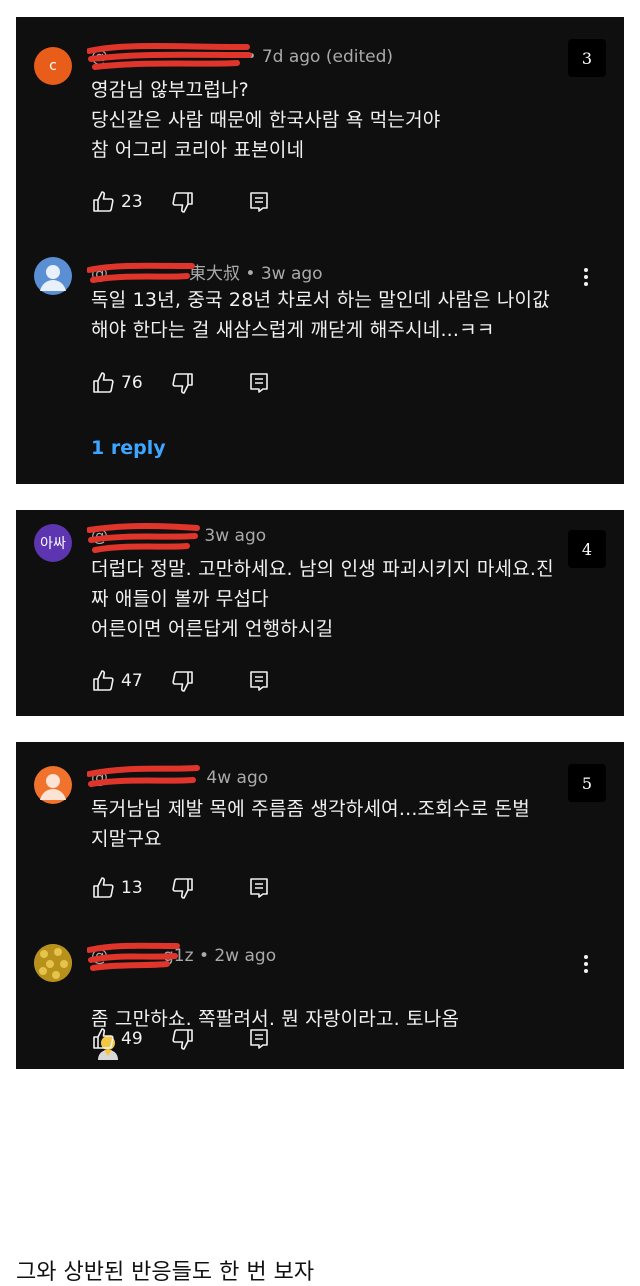  I want to click on comment-meta: @ 東大叔 • 3w ago, so click(205, 271).